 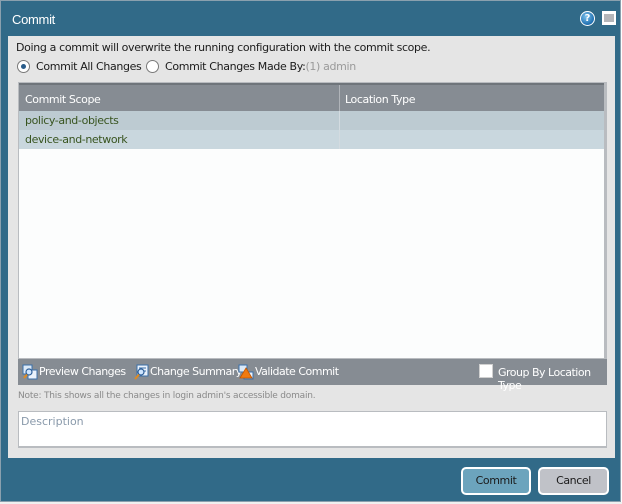 I want to click on table-row: policy-and-objects, so click(x=311, y=120).